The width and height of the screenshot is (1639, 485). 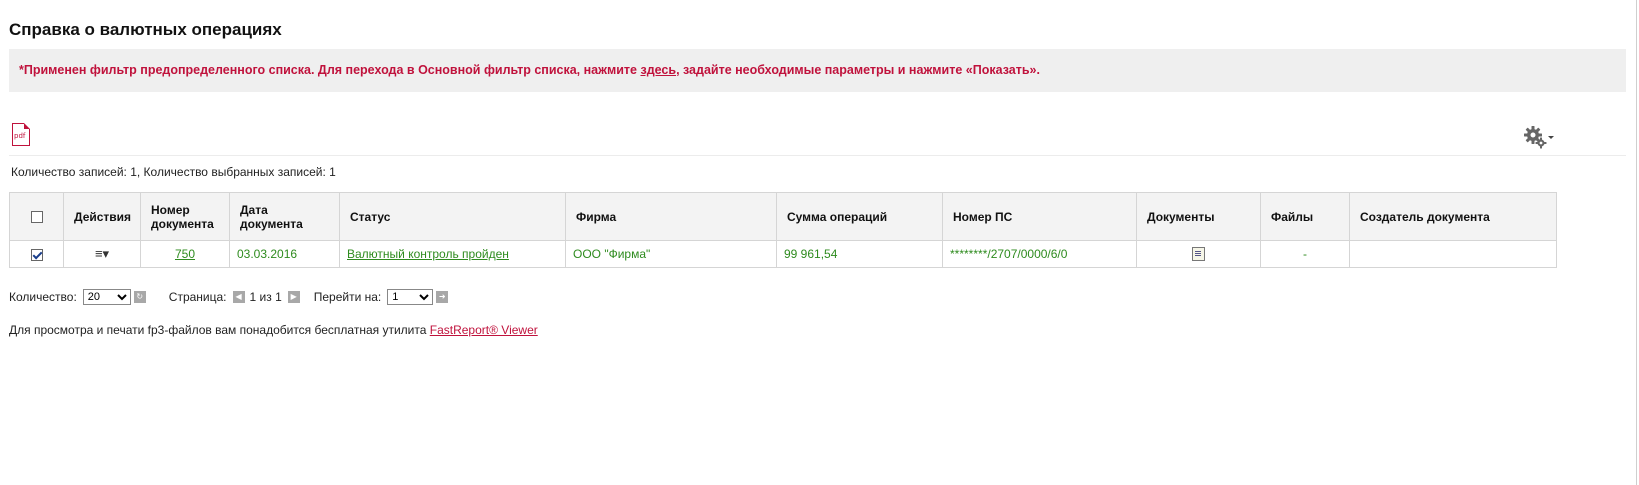 I want to click on toolbar-divider, so click(x=817, y=155).